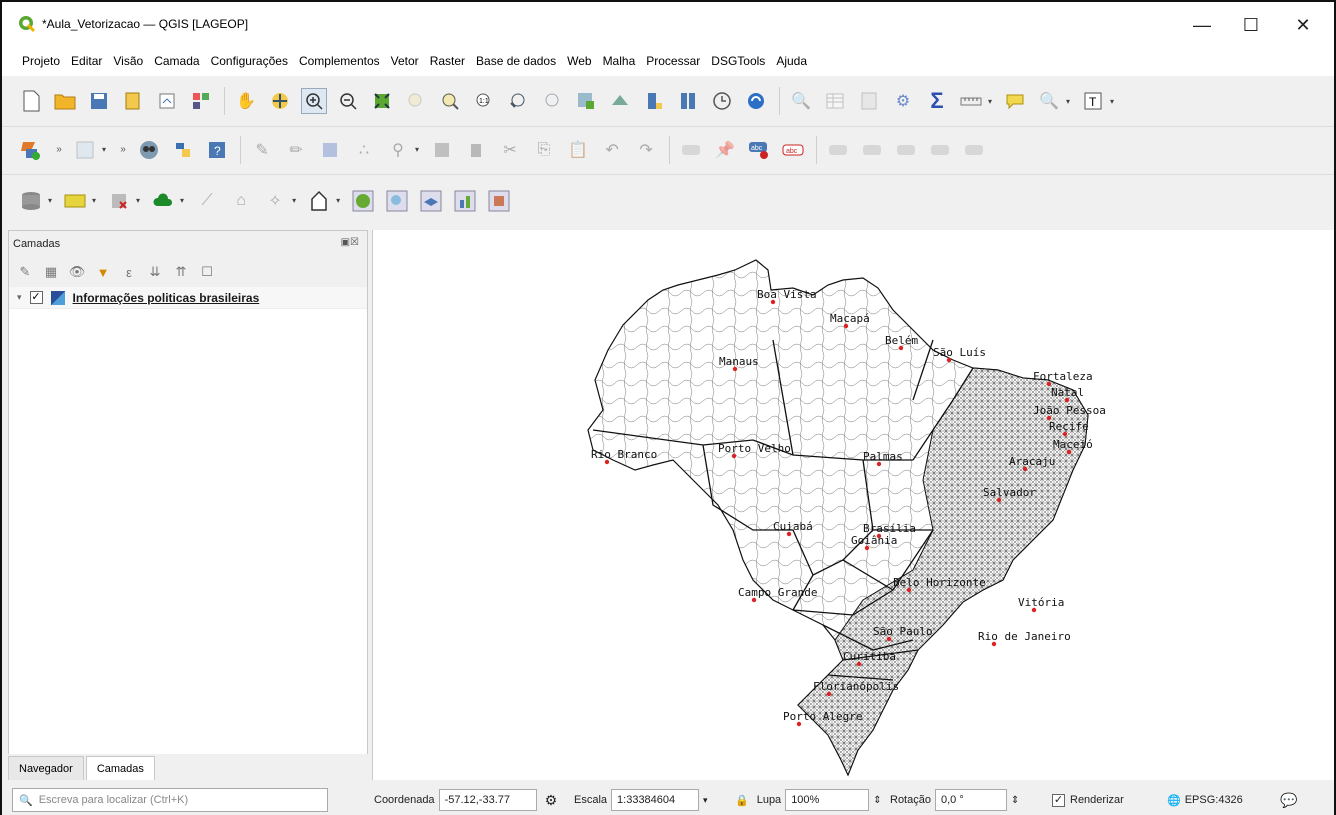  Describe the element at coordinates (793, 150) in the screenshot. I see `highlight-labels-icon: abc` at that location.